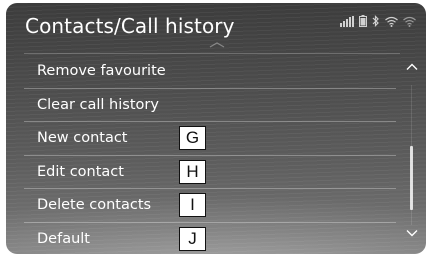 The image size is (431, 259). I want to click on menu-item-edit-contact: Edit contact H, so click(210, 172).